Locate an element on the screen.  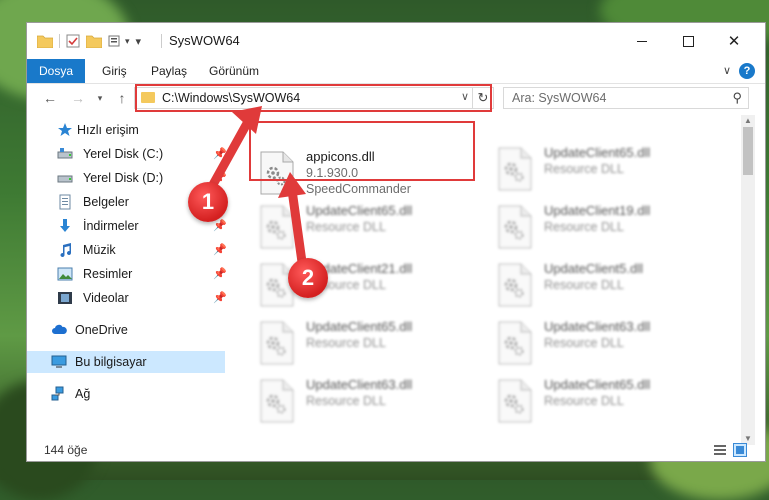
arrow-2-head is located at coordinates (292, 185).